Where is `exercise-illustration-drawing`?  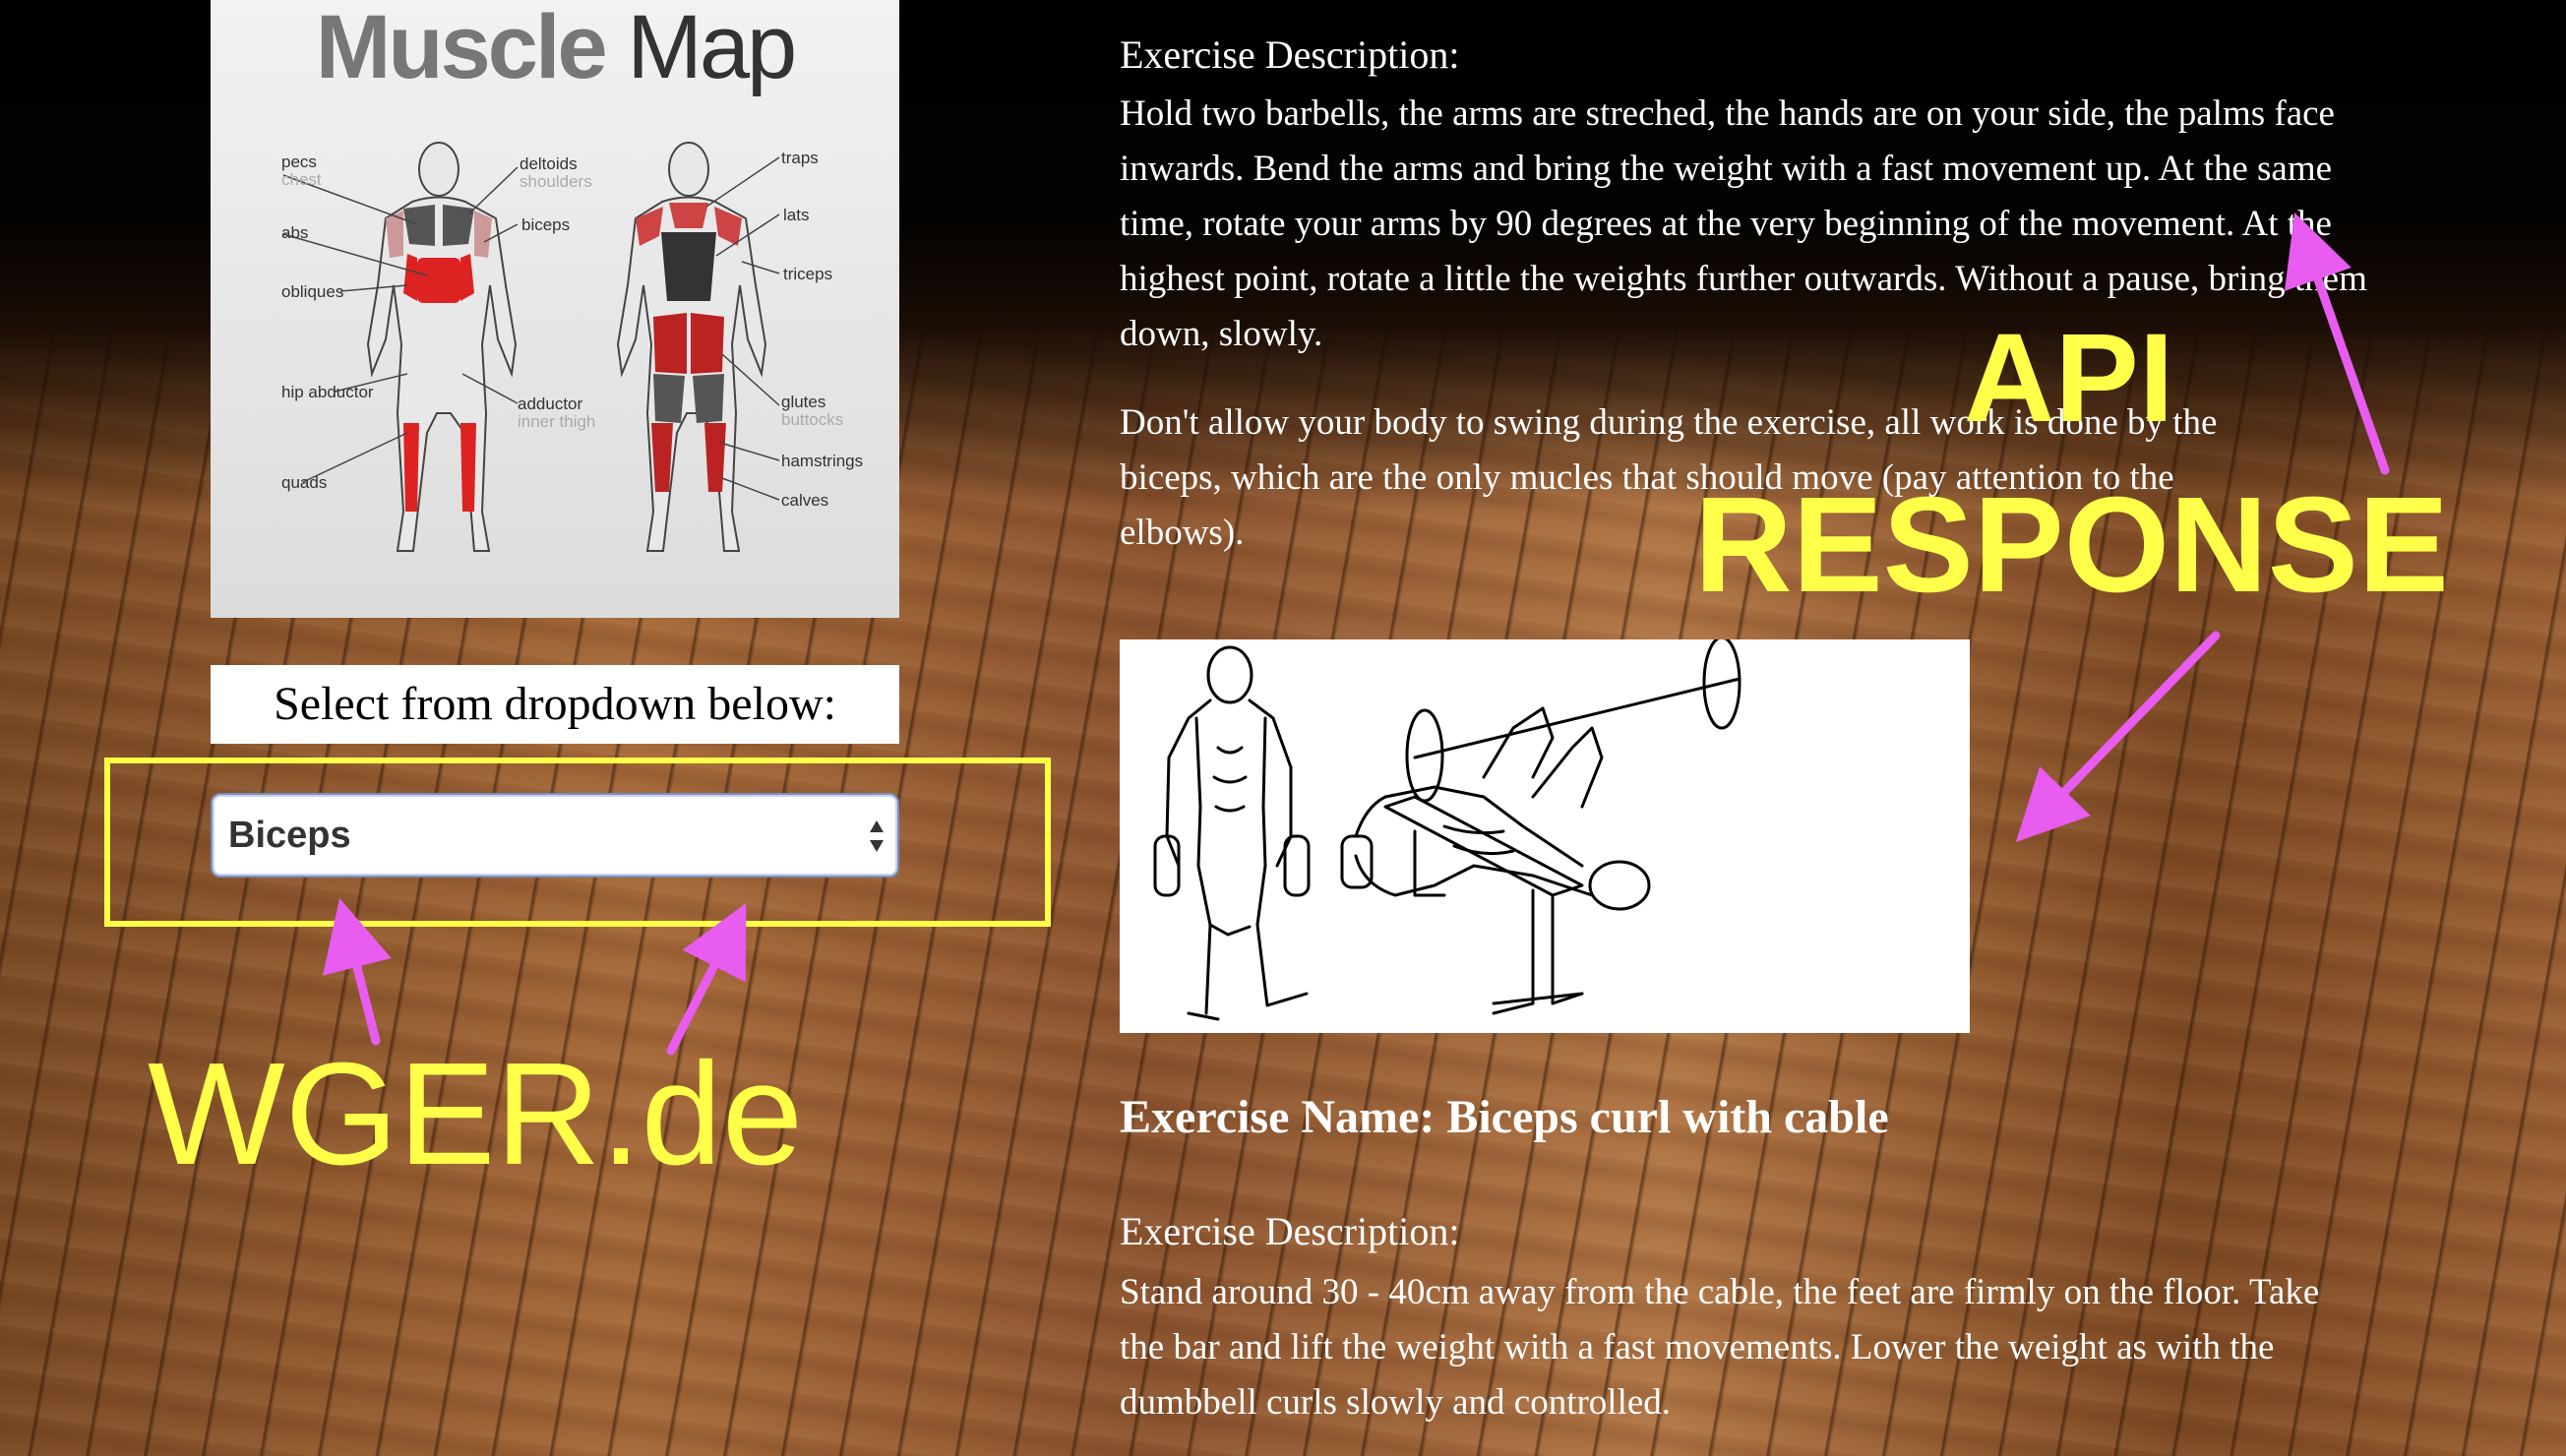 exercise-illustration-drawing is located at coordinates (1447, 828).